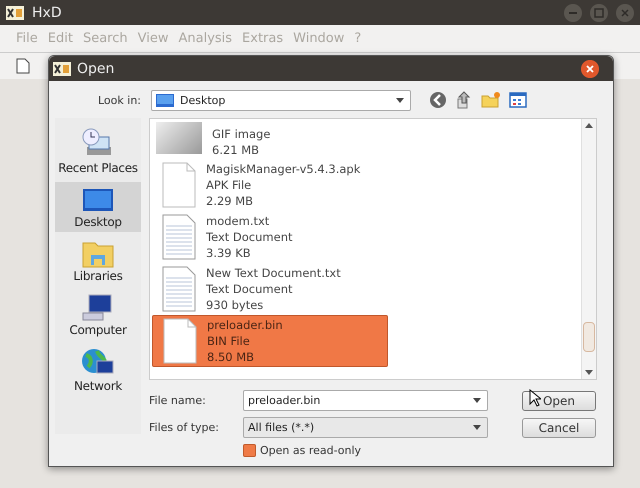 Image resolution: width=640 pixels, height=488 pixels. I want to click on look-in-dropdown: Desktop, so click(281, 100).